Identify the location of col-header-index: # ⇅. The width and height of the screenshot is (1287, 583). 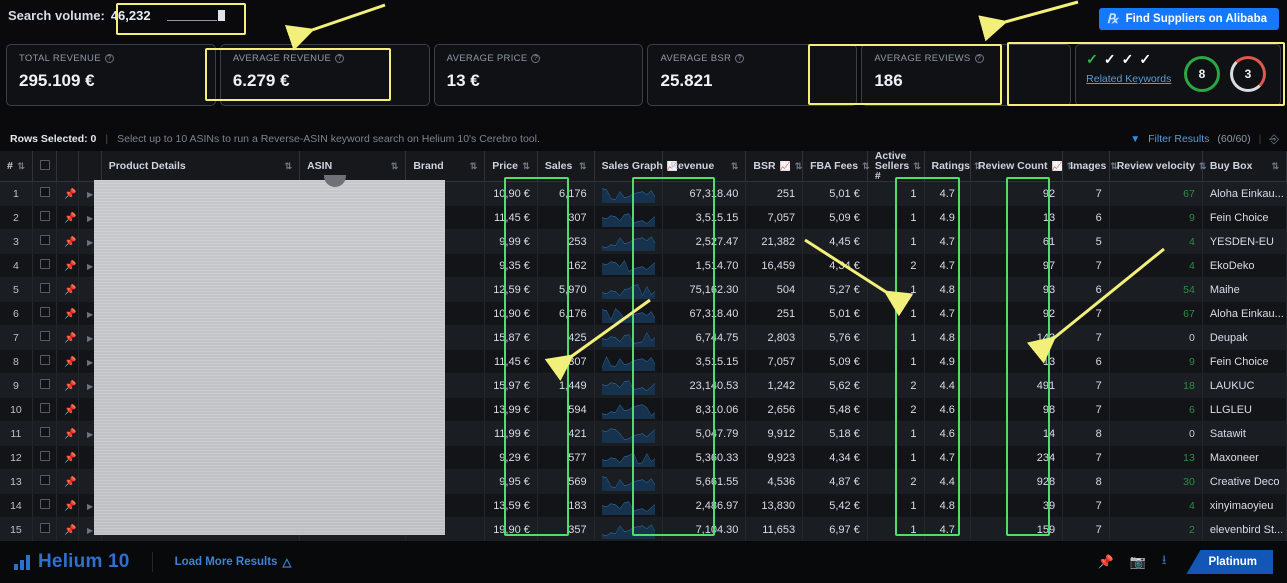
(16, 166).